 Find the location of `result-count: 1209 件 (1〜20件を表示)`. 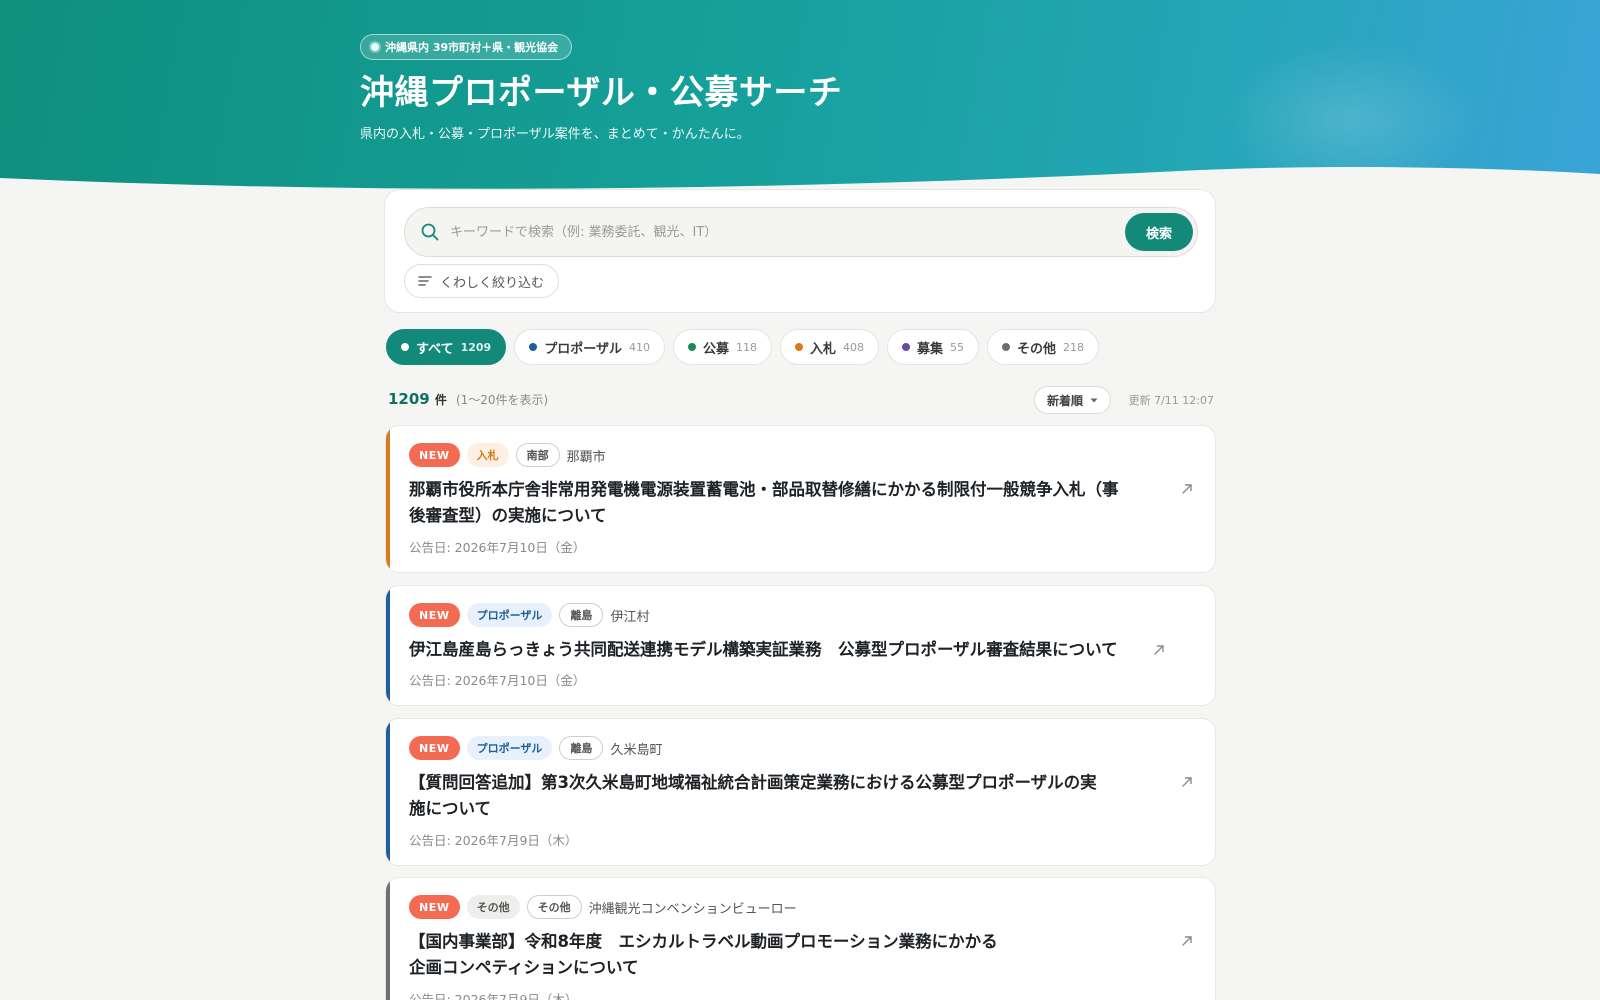

result-count: 1209 件 (1〜20件を表示) is located at coordinates (468, 398).